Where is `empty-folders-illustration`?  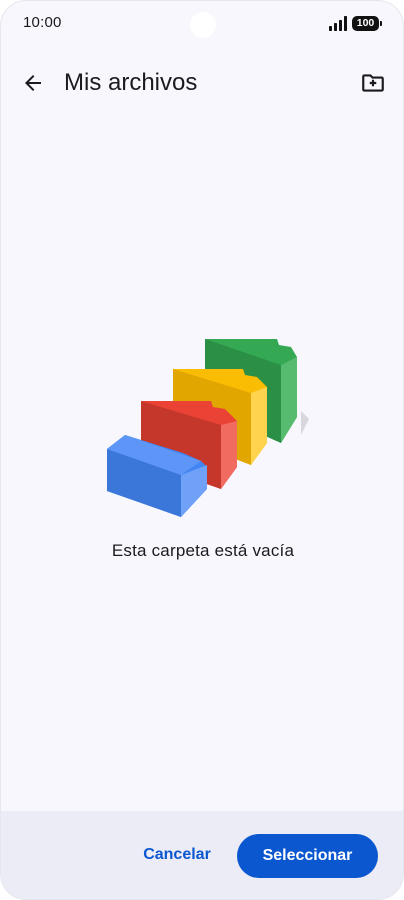
empty-folders-illustration is located at coordinates (208, 428).